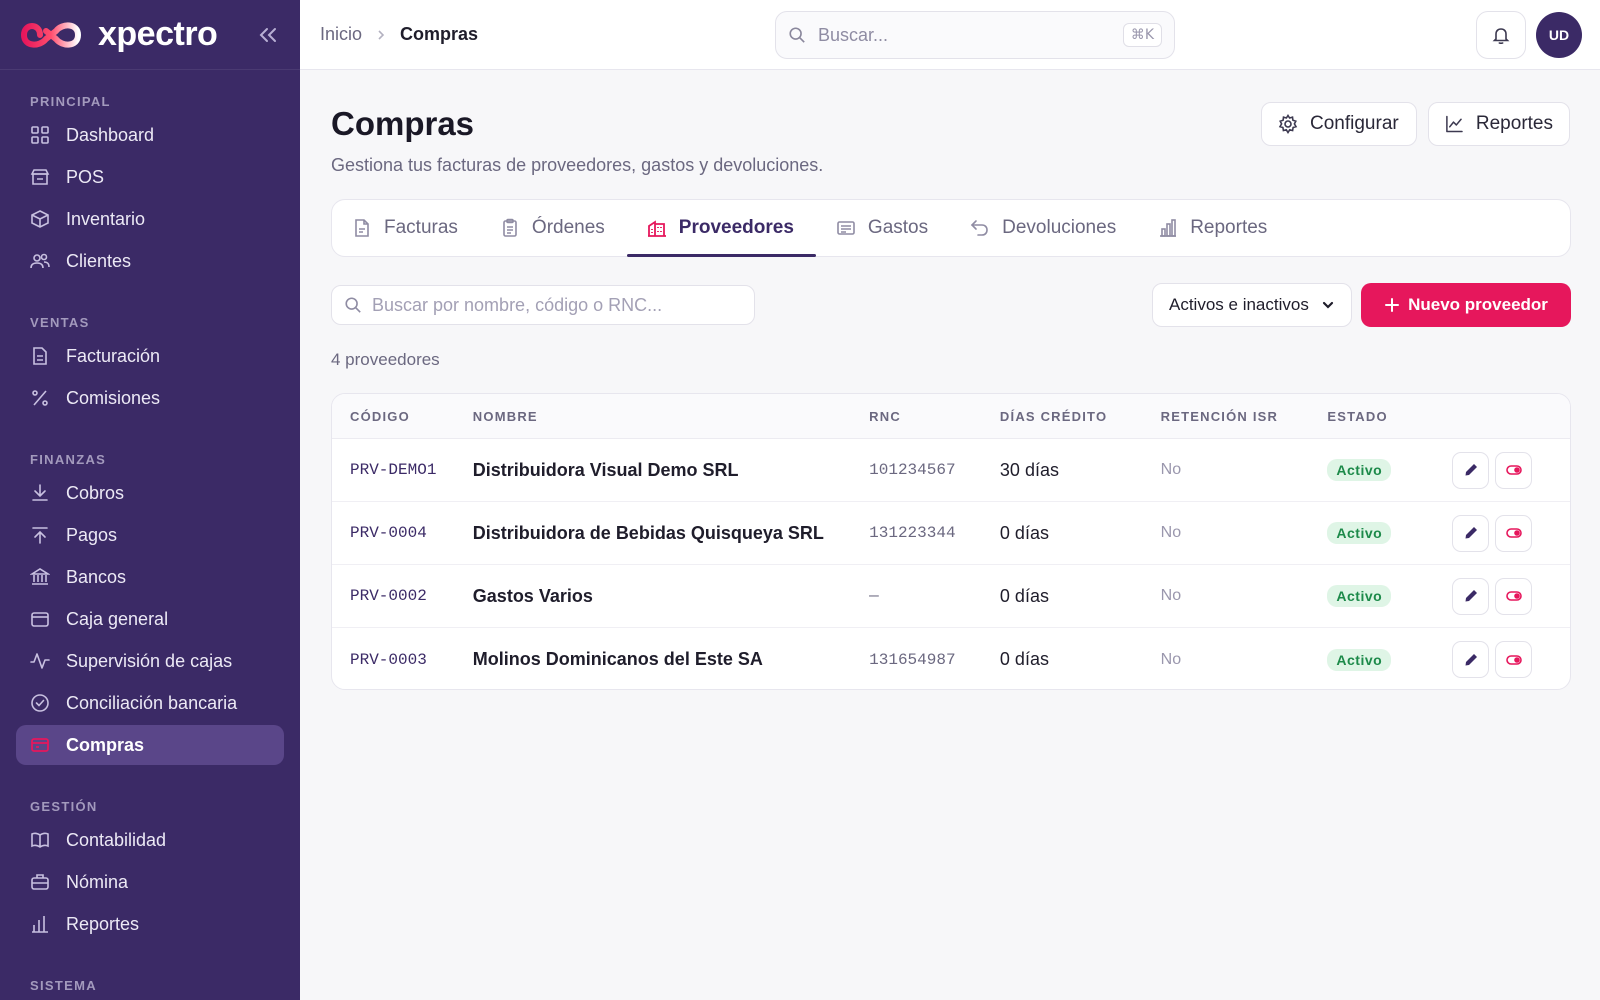 Image resolution: width=1600 pixels, height=1000 pixels. Describe the element at coordinates (421, 227) in the screenshot. I see `tab-label: Facturas` at that location.